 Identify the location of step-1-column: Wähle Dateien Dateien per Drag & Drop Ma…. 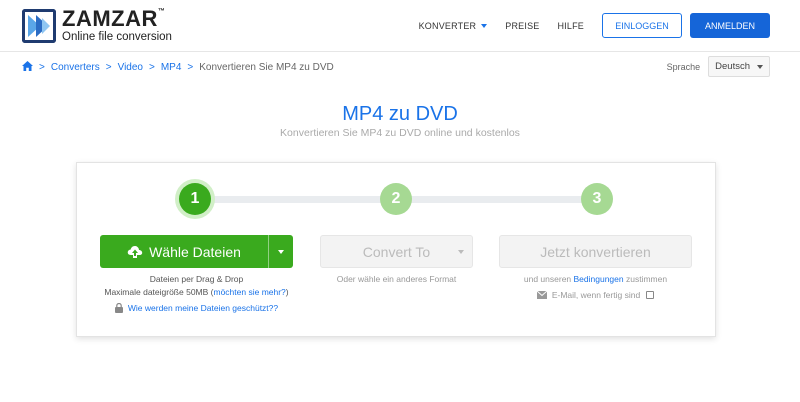
(196, 274).